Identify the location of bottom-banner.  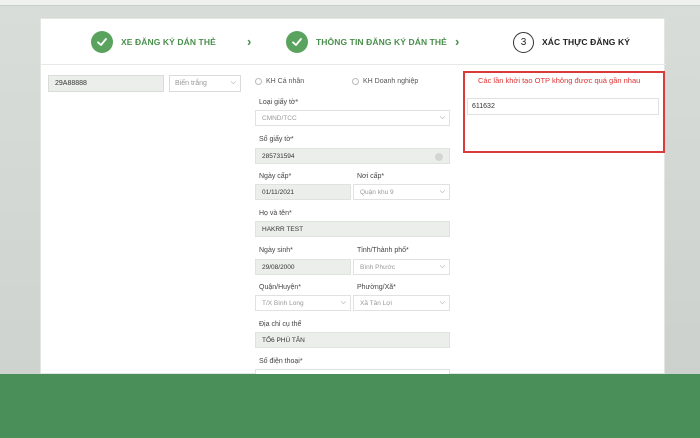
(350, 406).